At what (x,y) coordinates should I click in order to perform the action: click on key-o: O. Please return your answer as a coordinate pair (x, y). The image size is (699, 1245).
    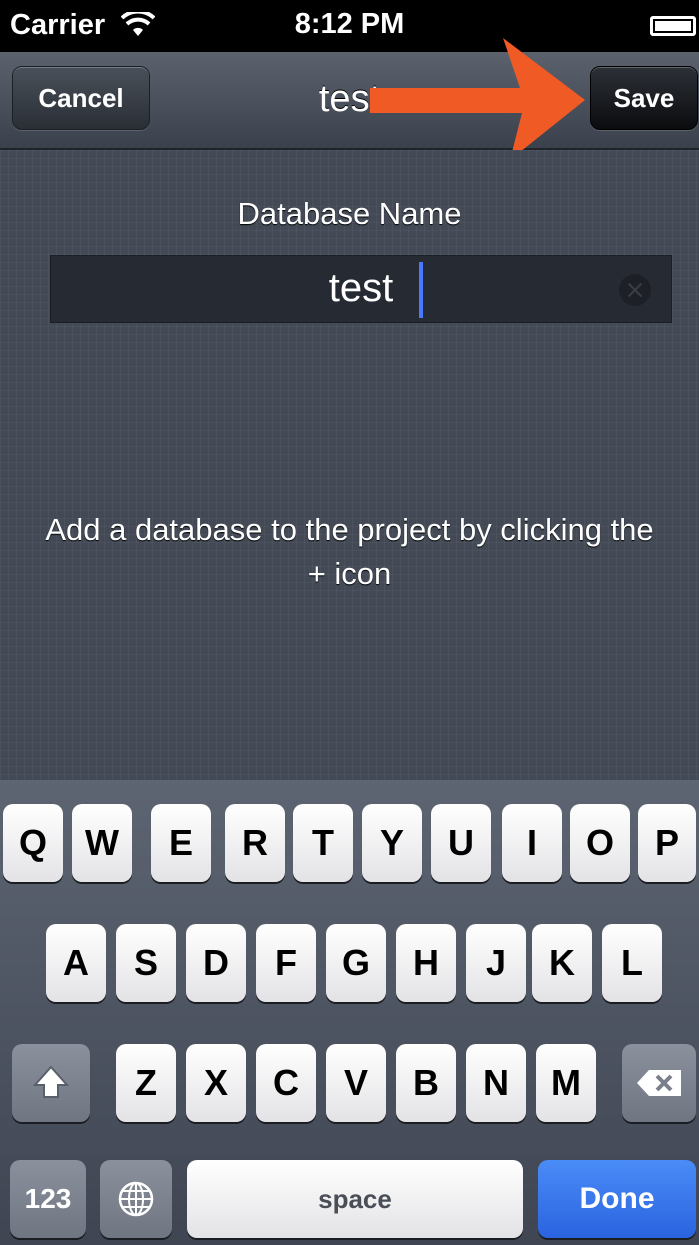
    Looking at the image, I should click on (600, 843).